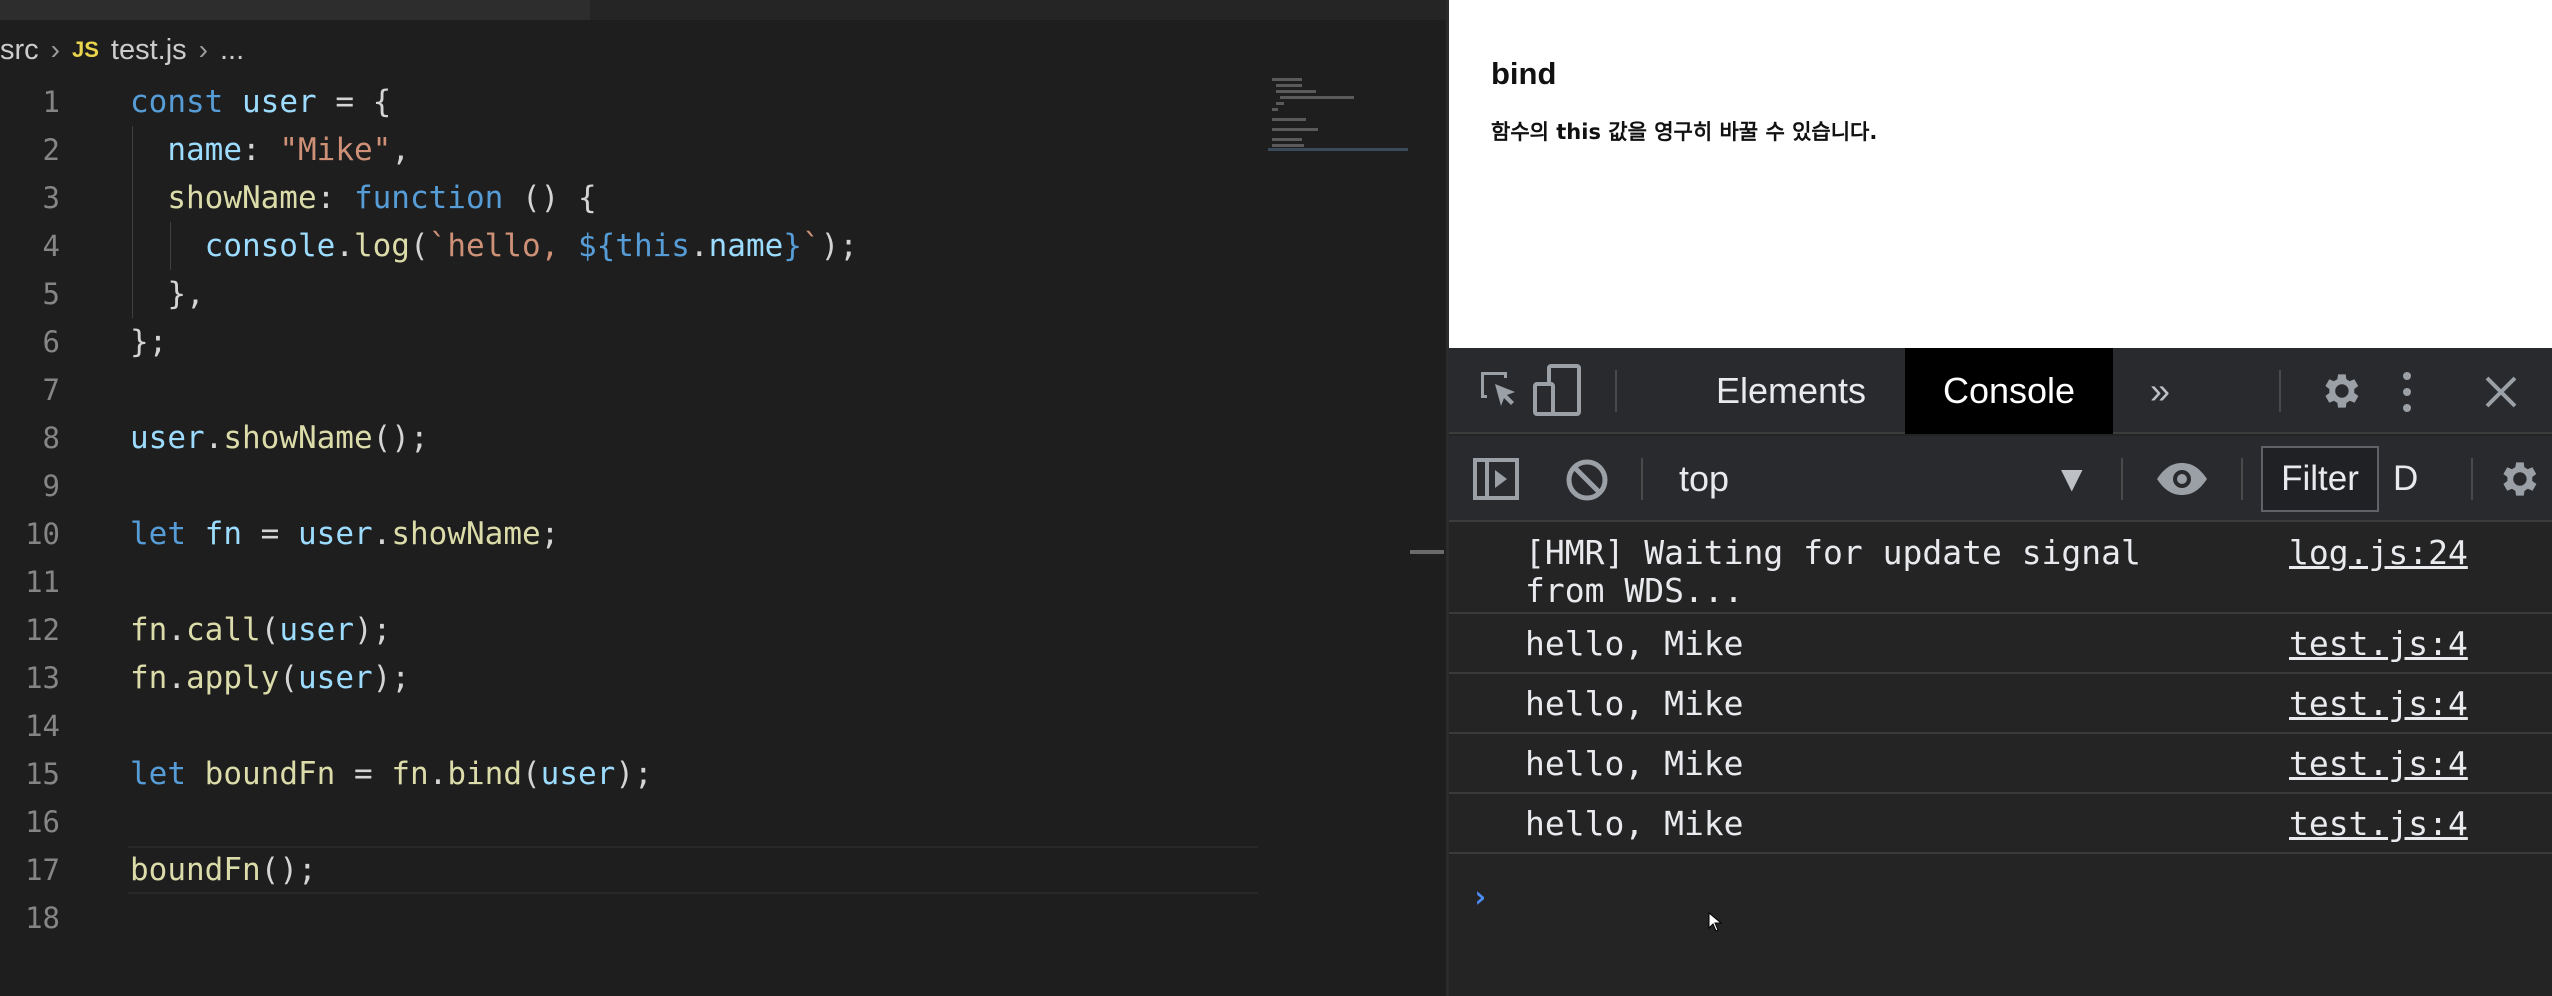 The image size is (2552, 996). Describe the element at coordinates (1338, 114) in the screenshot. I see `minimap` at that location.